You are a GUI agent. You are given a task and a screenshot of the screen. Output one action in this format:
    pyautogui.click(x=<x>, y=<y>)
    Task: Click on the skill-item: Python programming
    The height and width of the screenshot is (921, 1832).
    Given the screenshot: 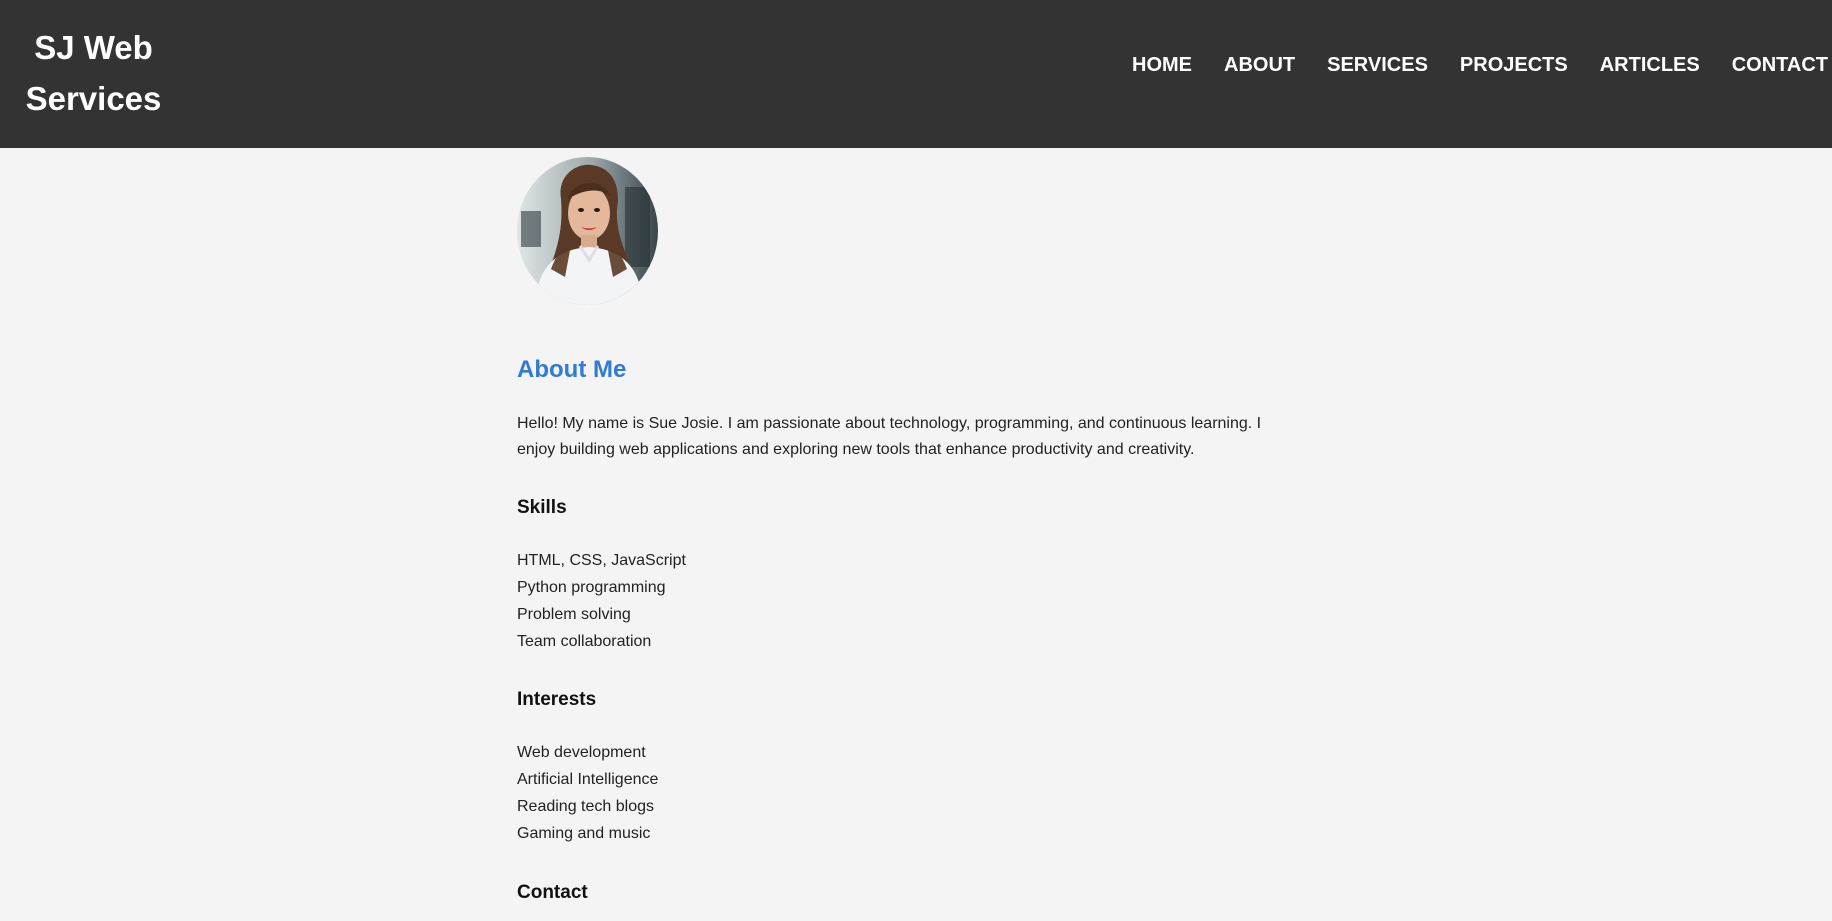 What is the action you would take?
    pyautogui.click(x=591, y=587)
    